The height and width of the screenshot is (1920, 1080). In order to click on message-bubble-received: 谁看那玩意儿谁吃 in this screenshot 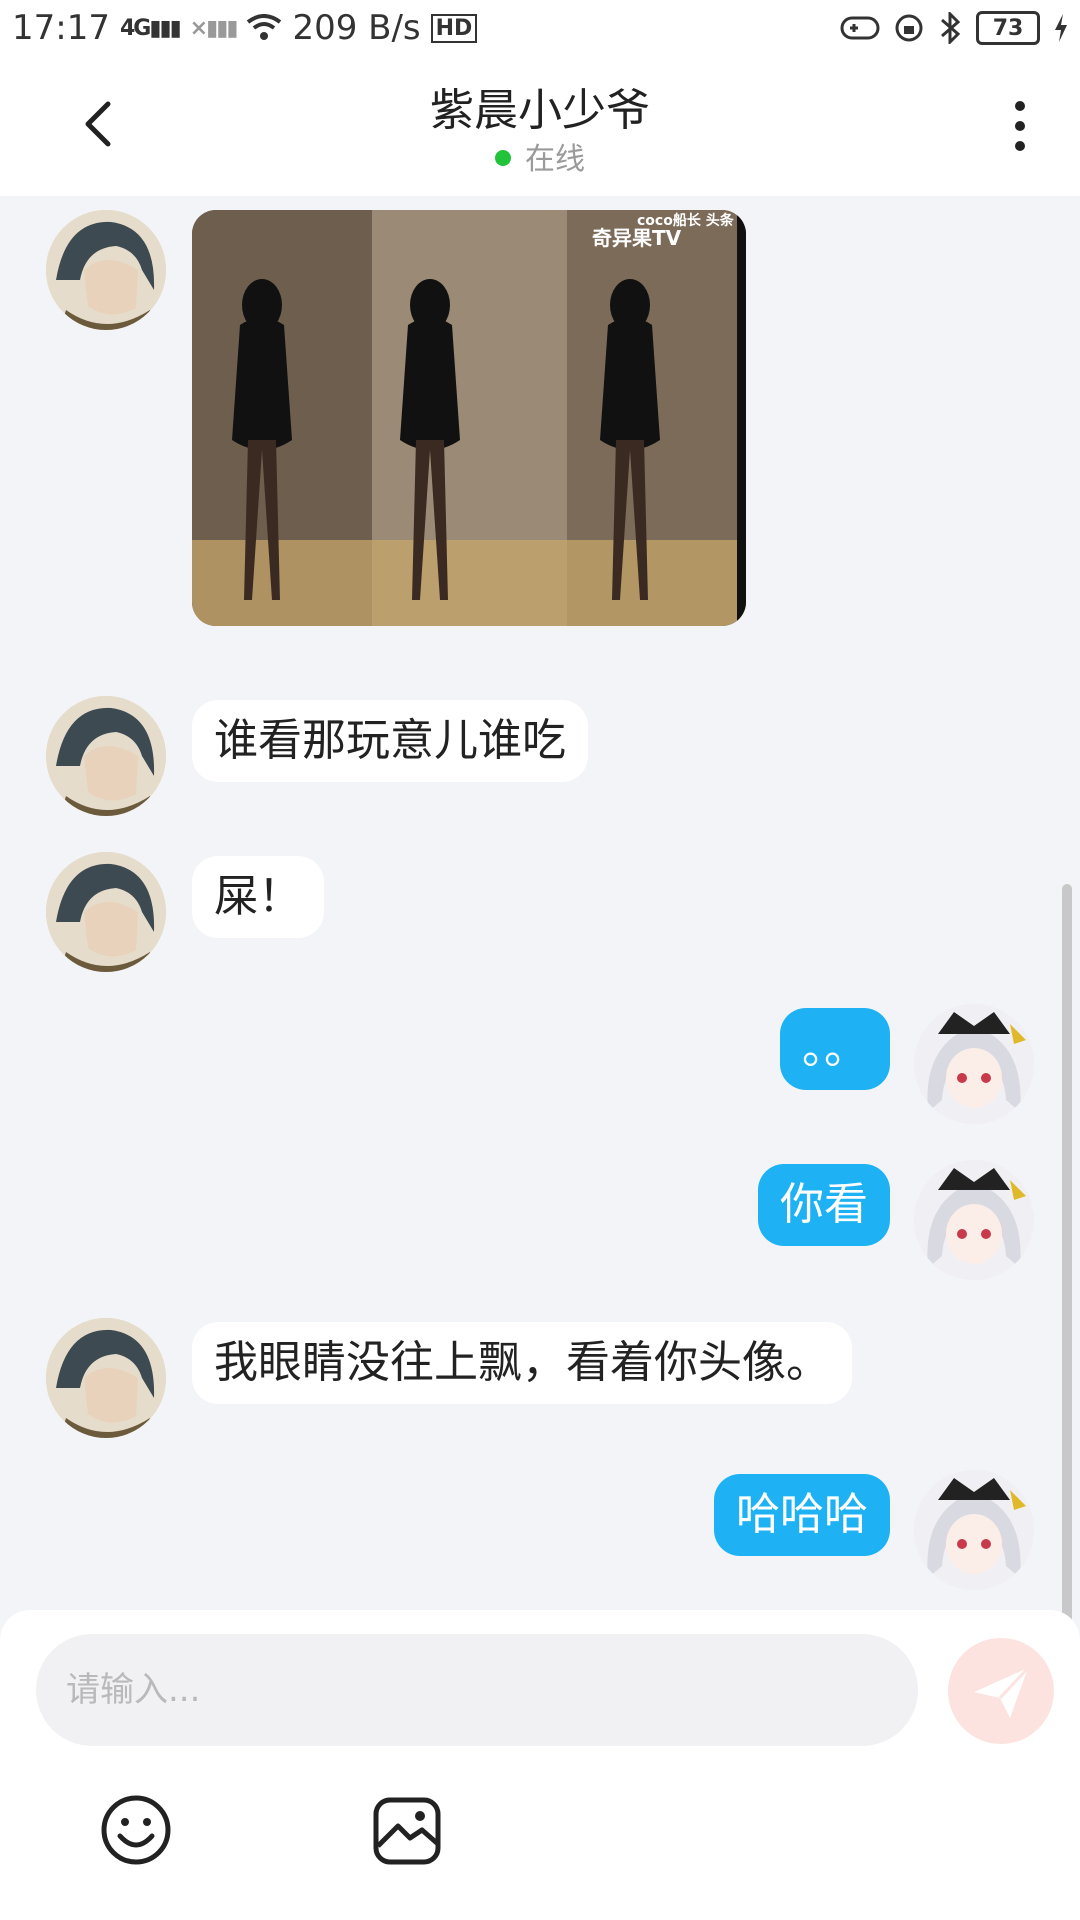, I will do `click(390, 741)`.